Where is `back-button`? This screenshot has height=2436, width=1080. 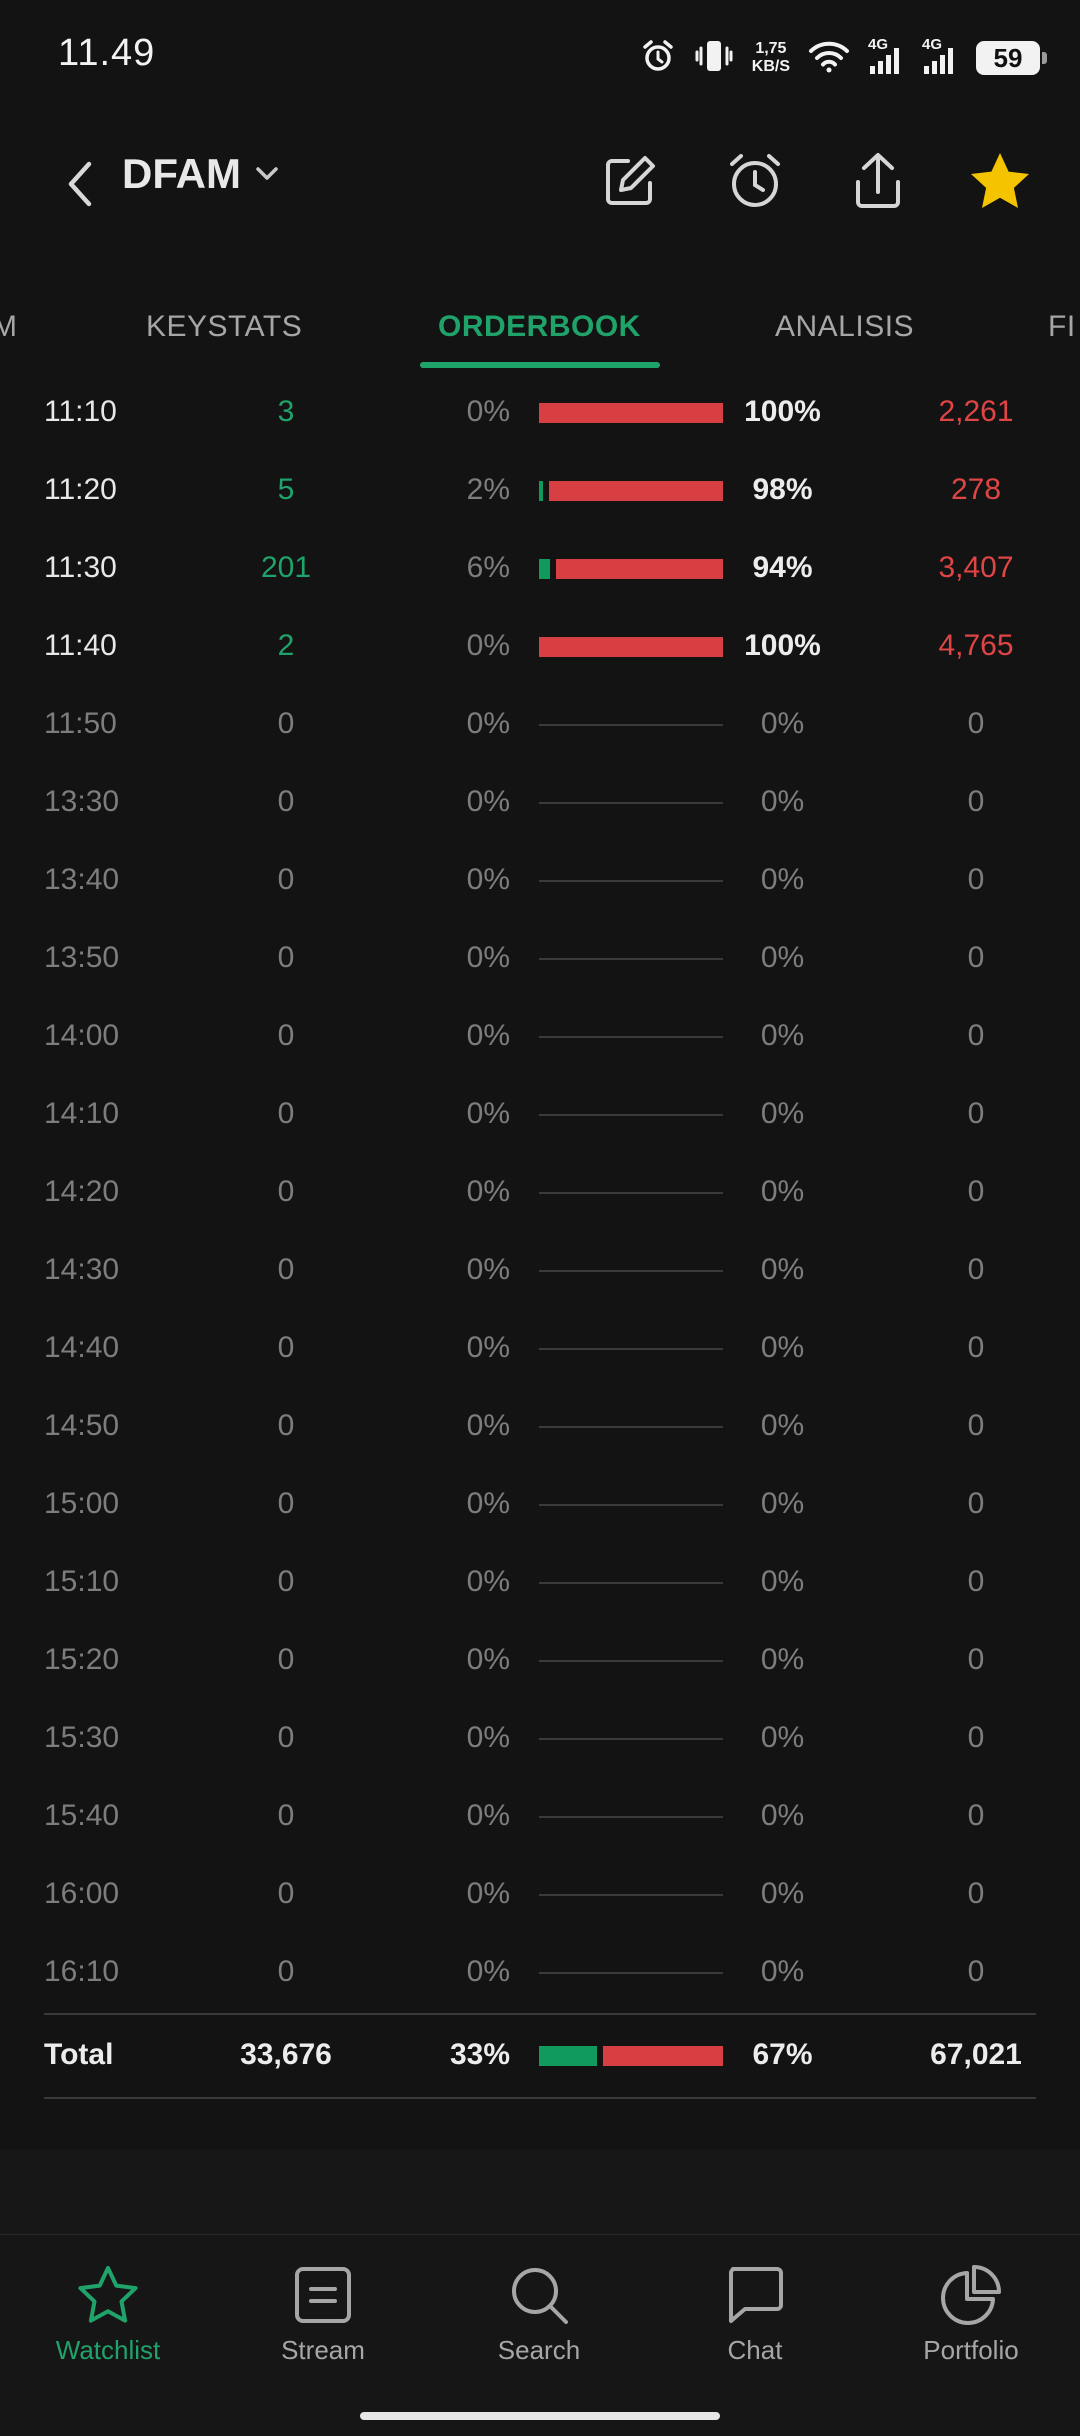 back-button is located at coordinates (80, 184).